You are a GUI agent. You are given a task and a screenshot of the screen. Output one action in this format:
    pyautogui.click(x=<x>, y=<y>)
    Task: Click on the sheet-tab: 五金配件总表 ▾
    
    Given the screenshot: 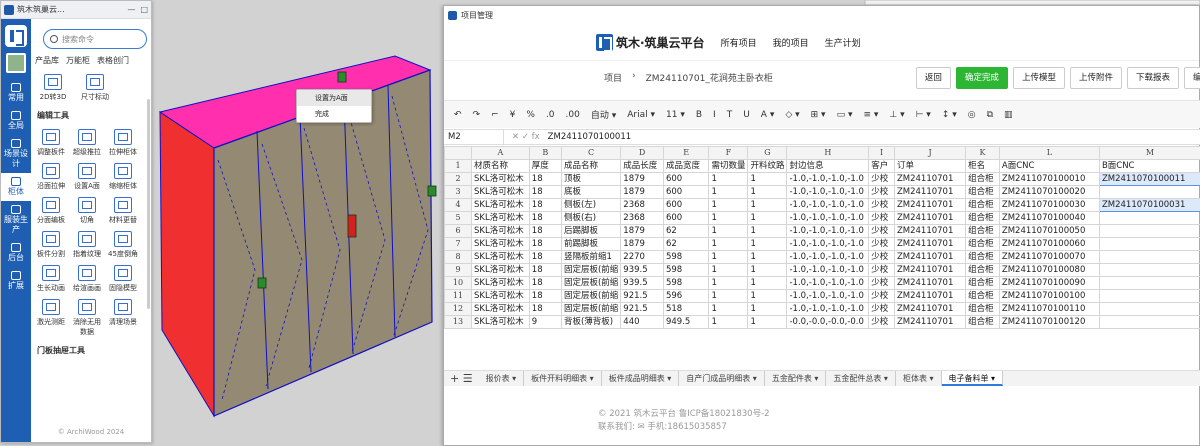 What is the action you would take?
    pyautogui.click(x=861, y=378)
    